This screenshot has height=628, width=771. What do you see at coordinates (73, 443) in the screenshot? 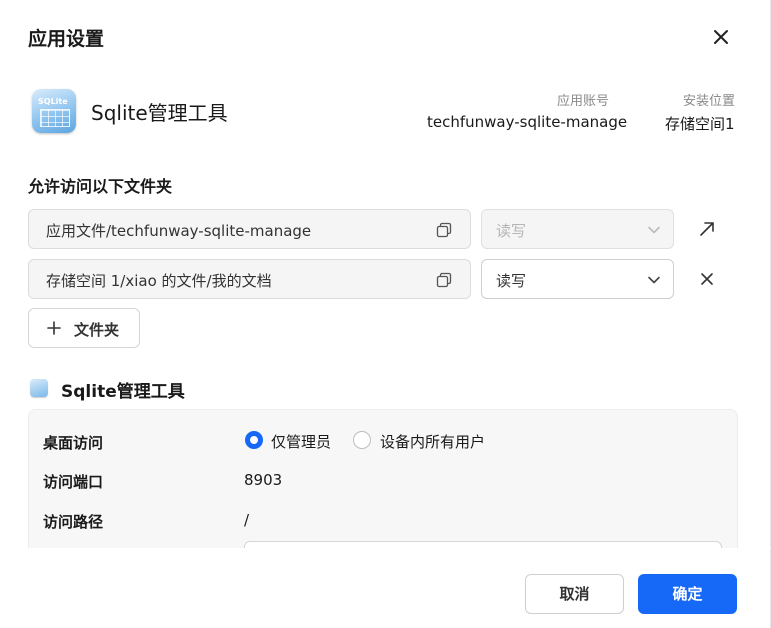
I see `desktop-access-label: 桌面访问` at bounding box center [73, 443].